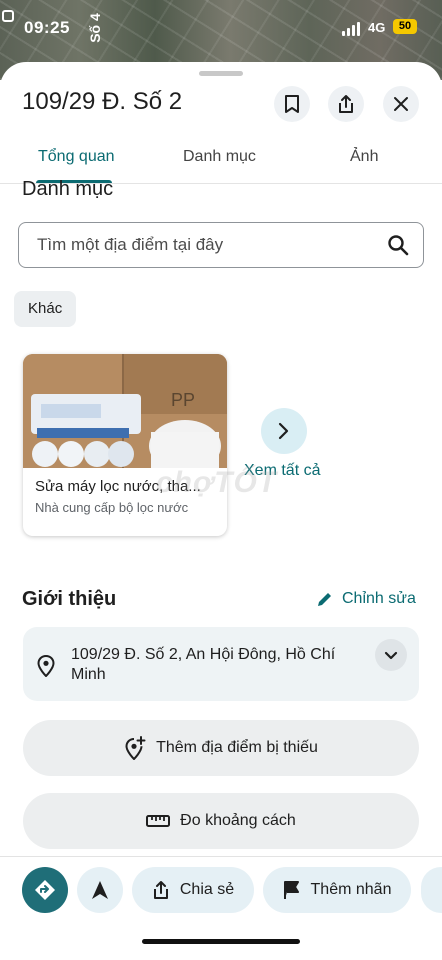  Describe the element at coordinates (47, 27) in the screenshot. I see `status-time: 09:25` at that location.